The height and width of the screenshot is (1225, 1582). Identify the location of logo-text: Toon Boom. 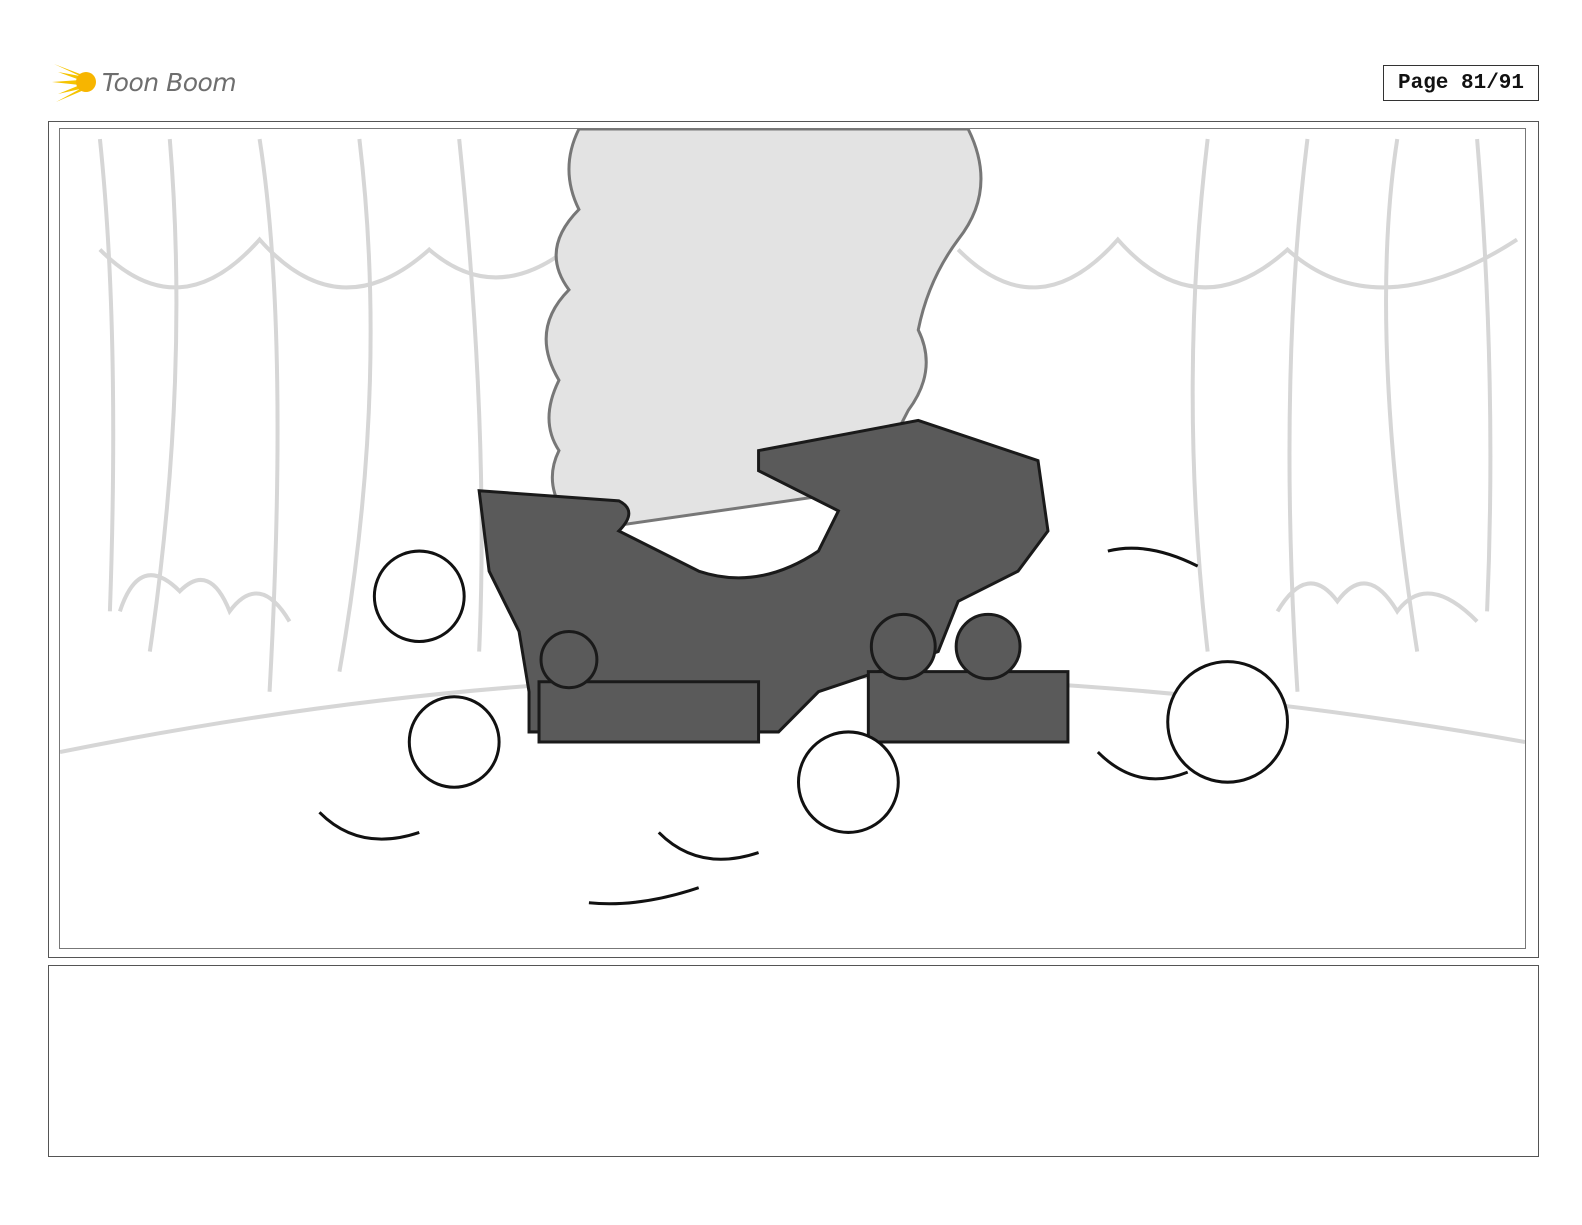
(169, 82).